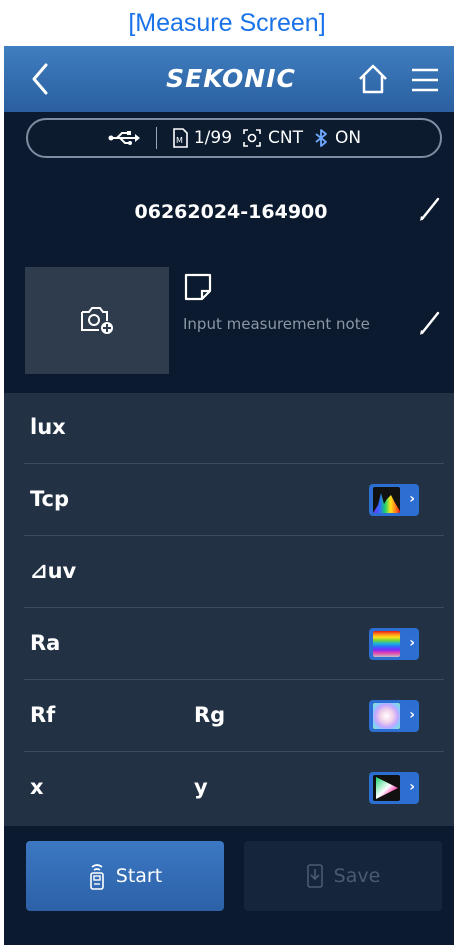 The height and width of the screenshot is (945, 454). I want to click on start-label: Start, so click(139, 876).